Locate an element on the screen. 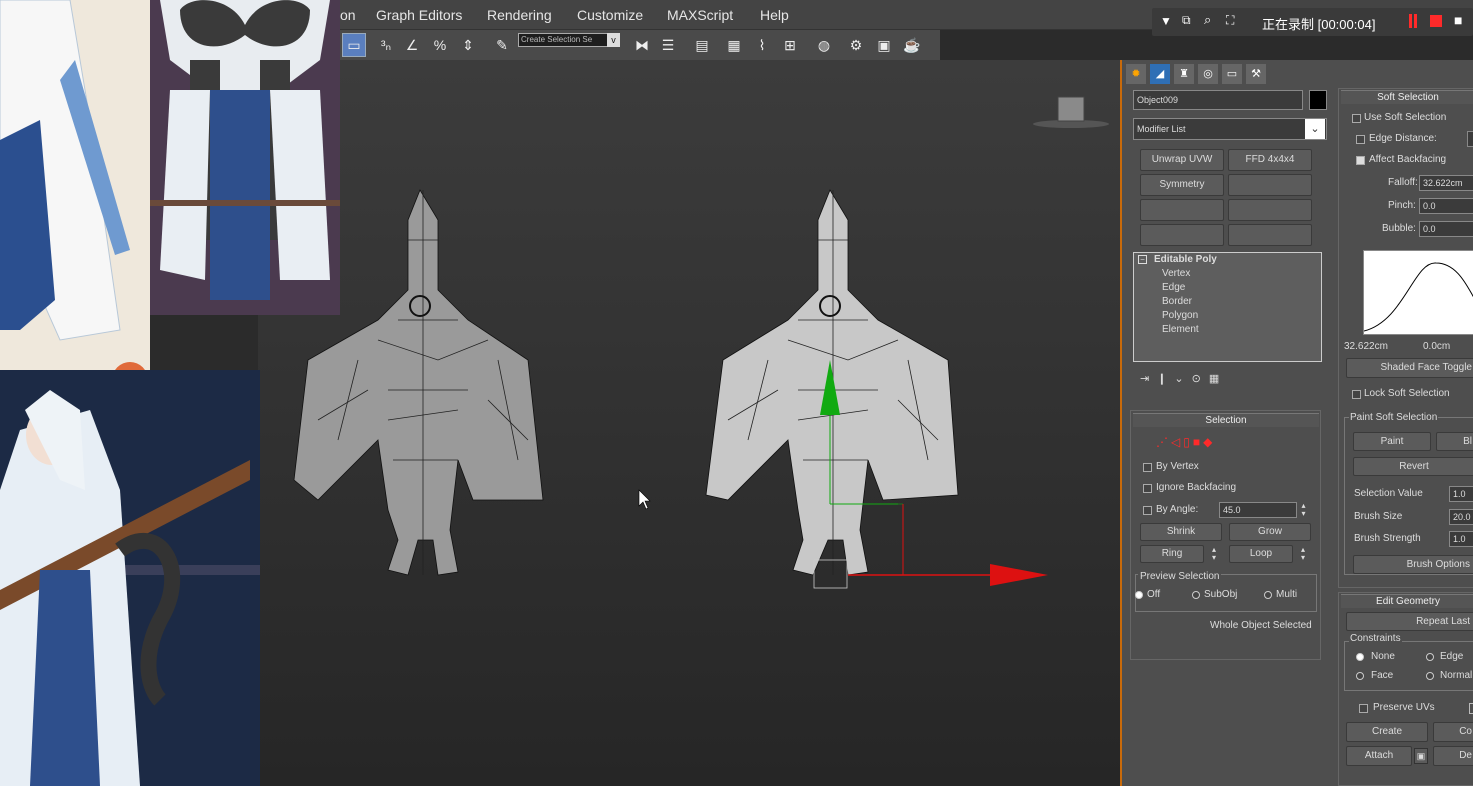 This screenshot has height=786, width=1473. use-soft-selection-checkbox is located at coordinates (1356, 118).